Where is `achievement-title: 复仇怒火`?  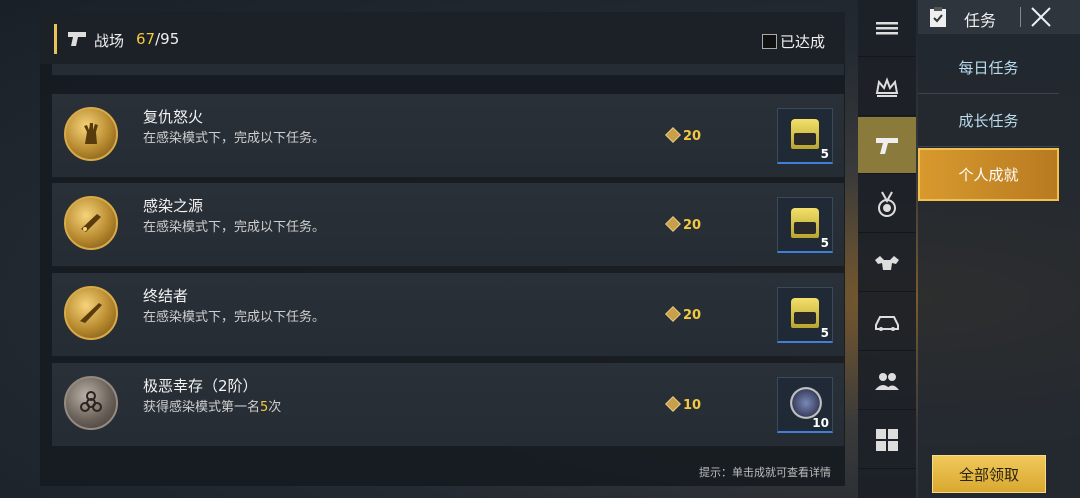
achievement-title: 复仇怒火 is located at coordinates (173, 117).